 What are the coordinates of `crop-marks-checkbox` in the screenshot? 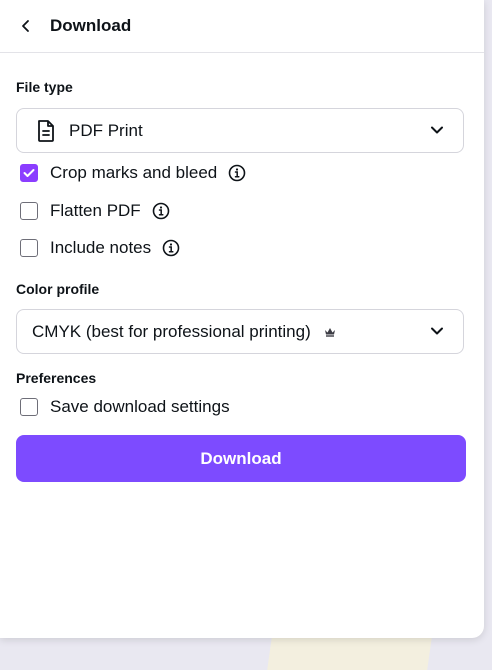 It's located at (29, 173).